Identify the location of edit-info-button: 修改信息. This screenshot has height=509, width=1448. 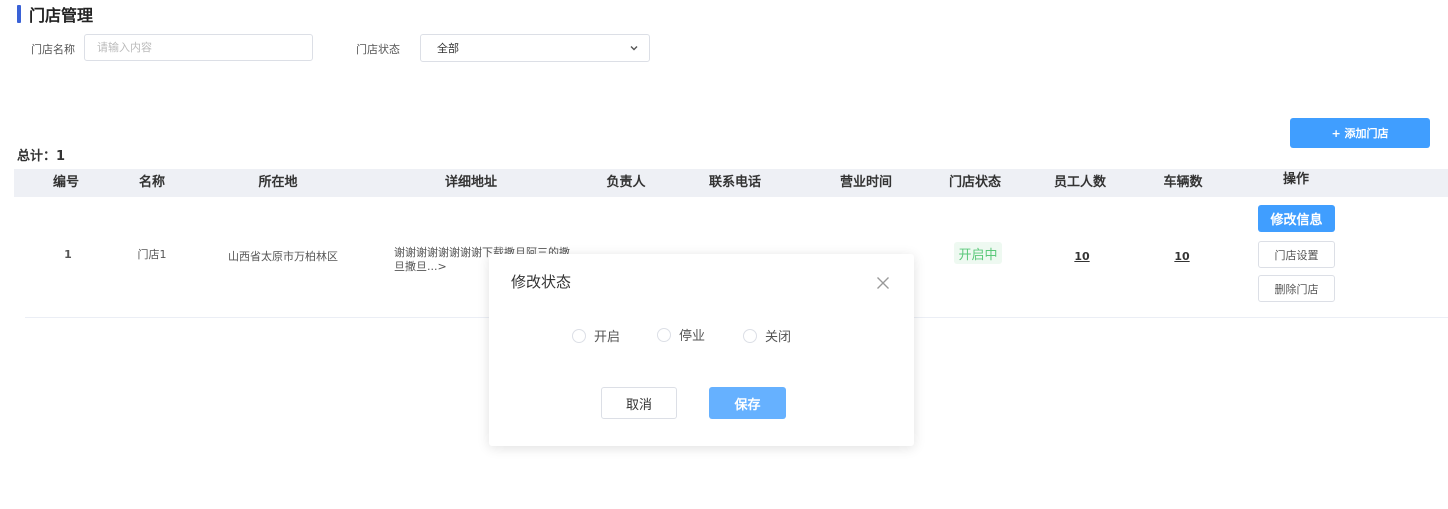
(1296, 218).